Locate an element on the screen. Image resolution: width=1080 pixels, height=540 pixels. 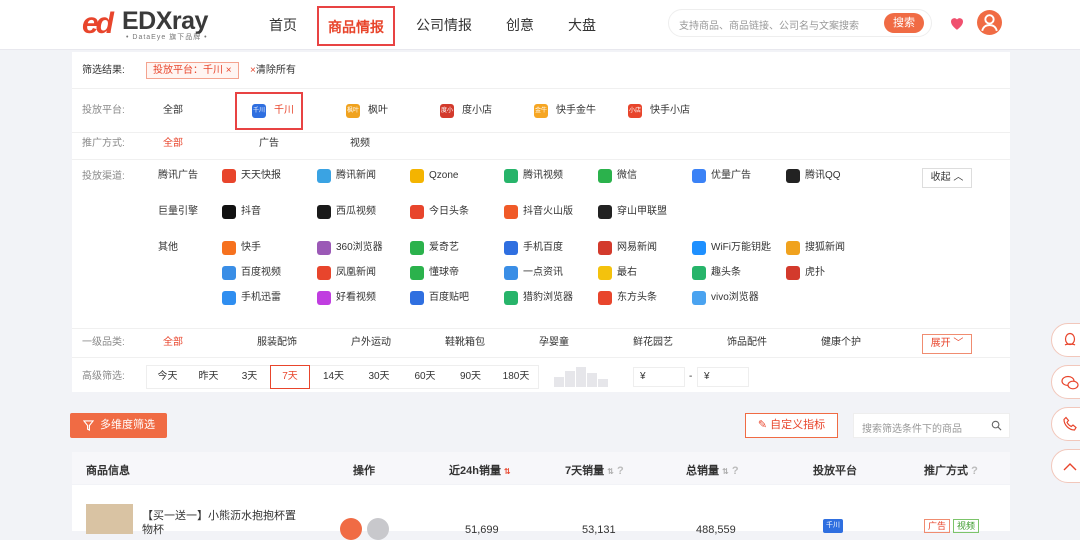
remove-tag-icon: × is located at coordinates (229, 70).